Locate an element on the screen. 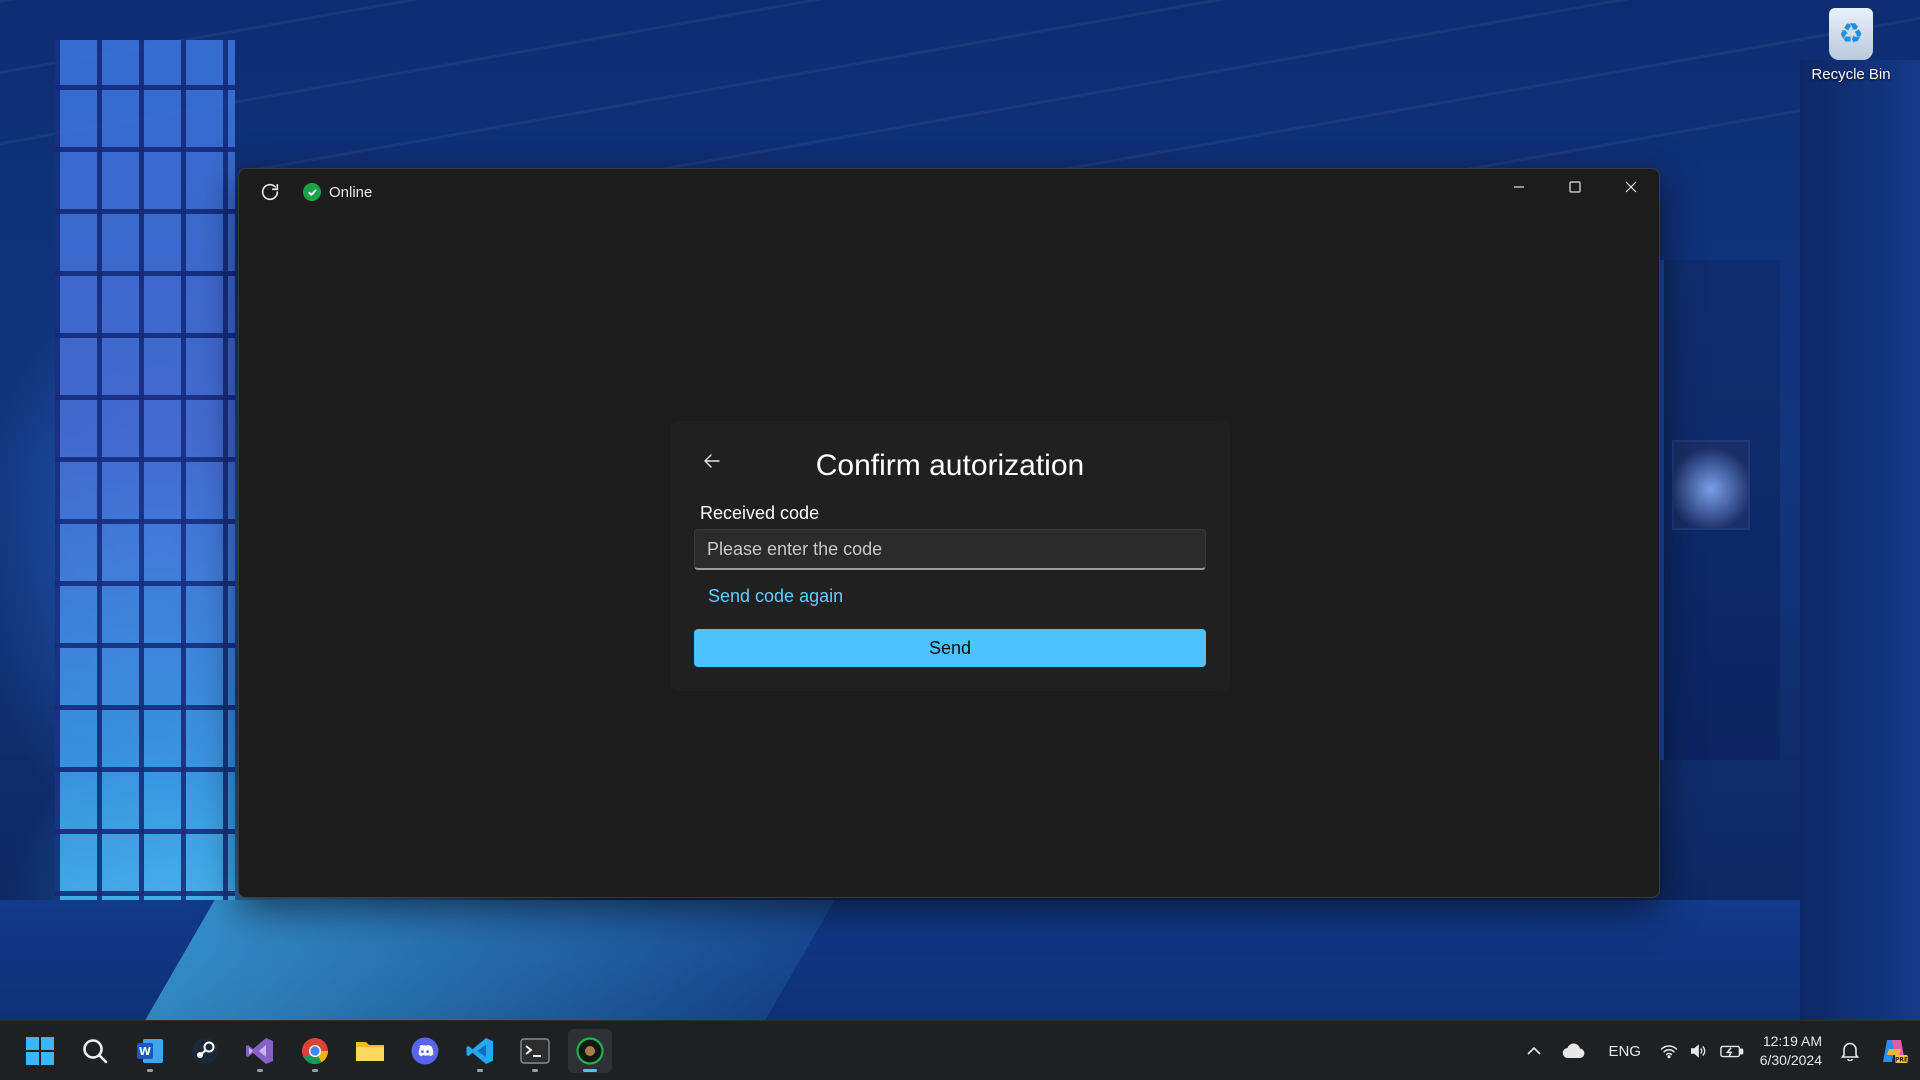 This screenshot has width=1920, height=1080. wallpaper-floor-light is located at coordinates (490, 960).